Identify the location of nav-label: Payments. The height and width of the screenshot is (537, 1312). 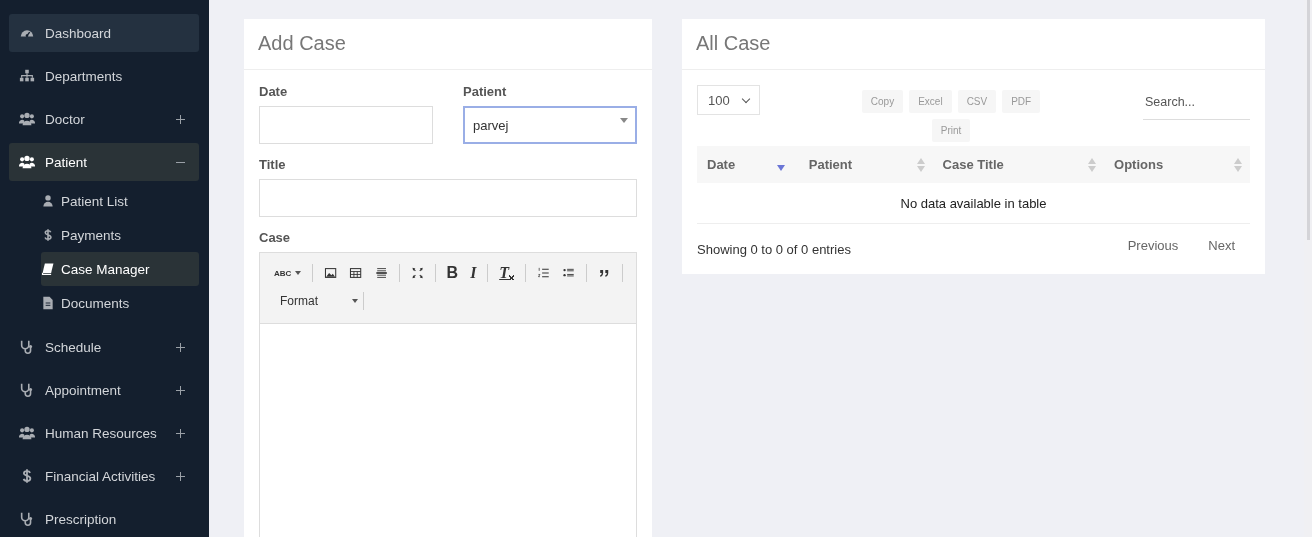
(91, 235).